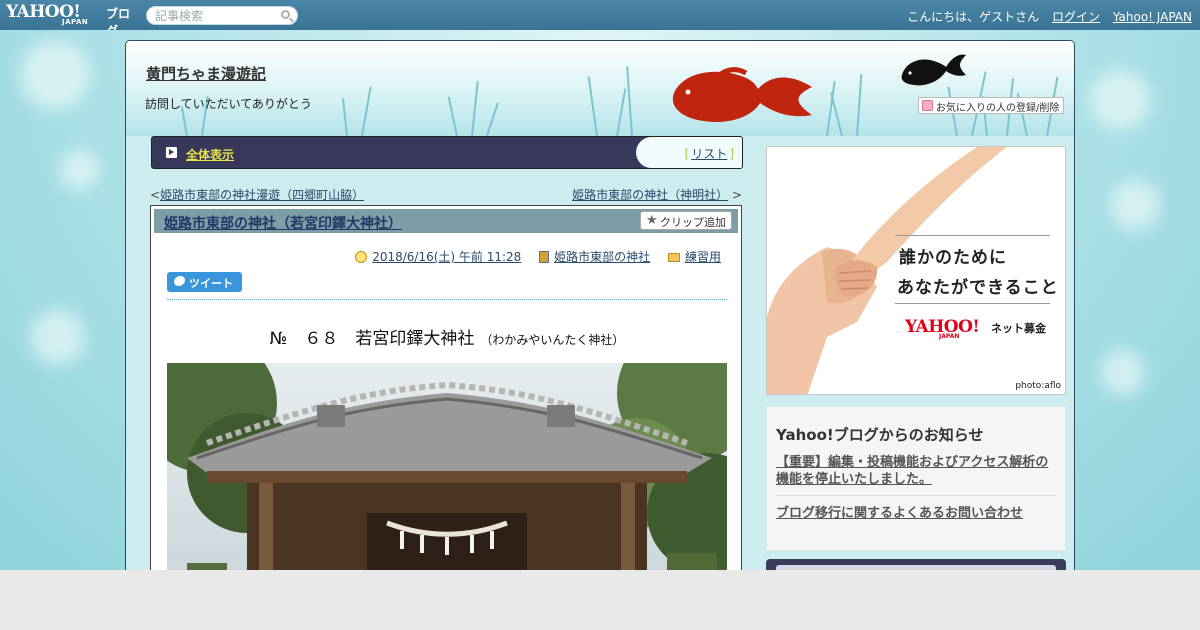 Image resolution: width=1200 pixels, height=630 pixels. What do you see at coordinates (1152, 17) in the screenshot?
I see `yahoo-japan-link: Yahoo! JAPAN` at bounding box center [1152, 17].